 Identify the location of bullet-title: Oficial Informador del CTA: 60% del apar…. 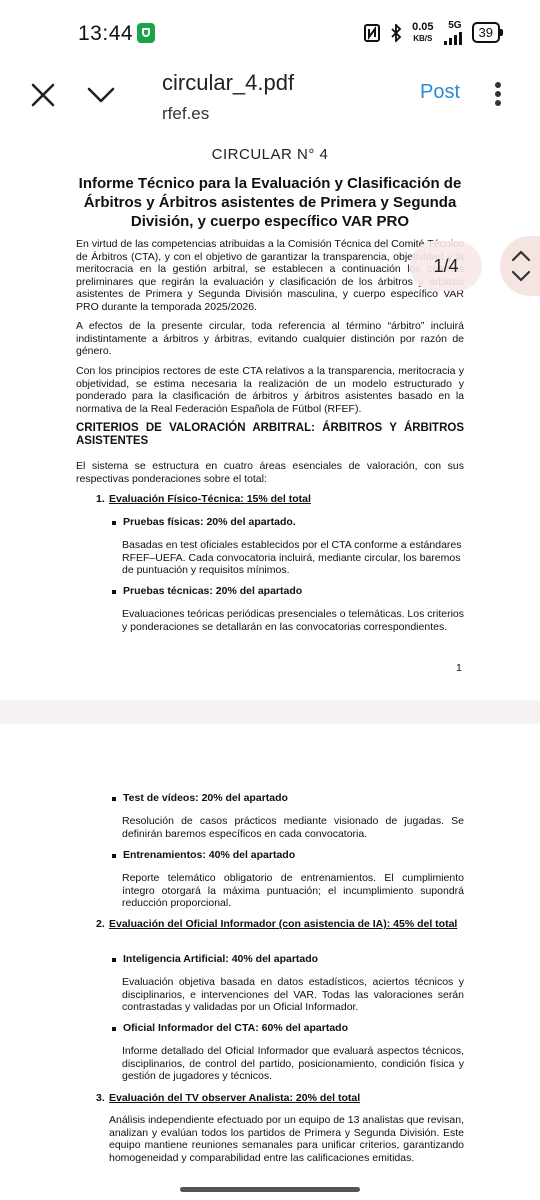
(236, 1028).